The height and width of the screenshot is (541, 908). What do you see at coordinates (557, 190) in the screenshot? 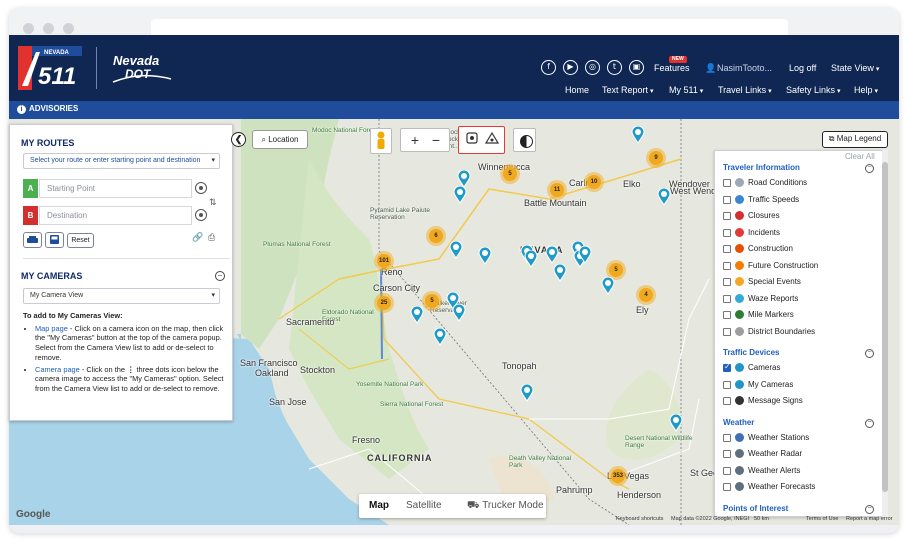
I see `camera-cluster: 11` at bounding box center [557, 190].